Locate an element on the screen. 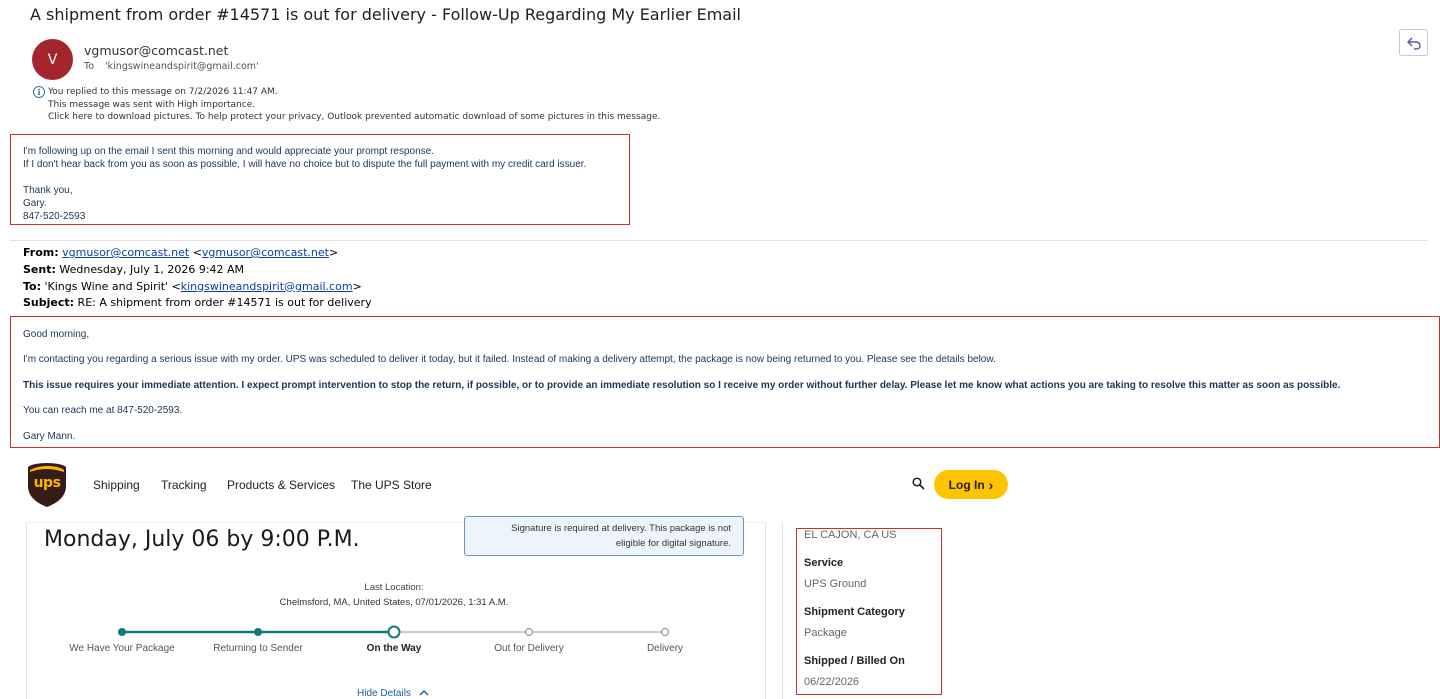 Image resolution: width=1440 pixels, height=699 pixels. step-have-package: We Have Your Package is located at coordinates (122, 648).